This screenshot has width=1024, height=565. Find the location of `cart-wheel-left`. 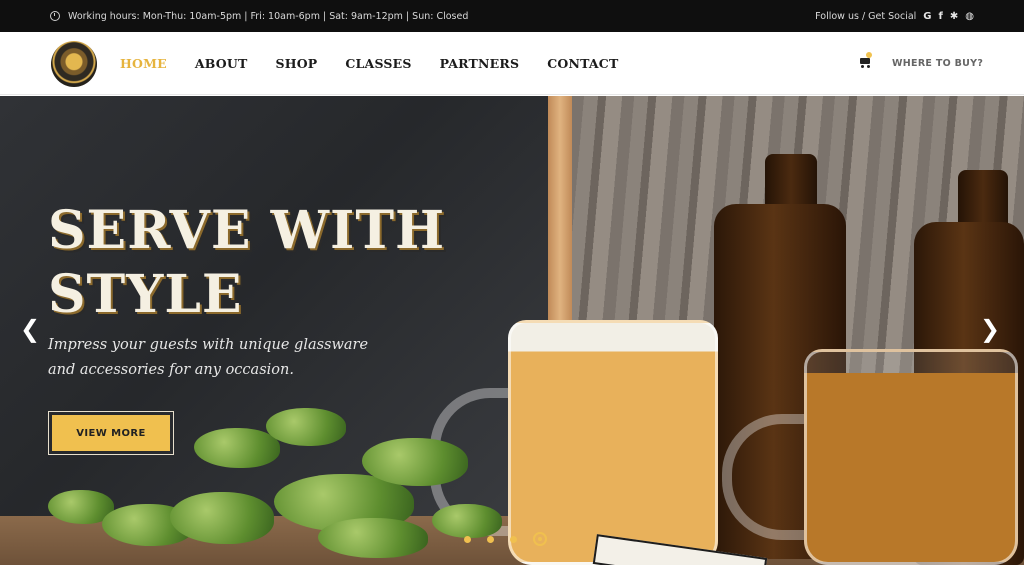

cart-wheel-left is located at coordinates (862, 66).